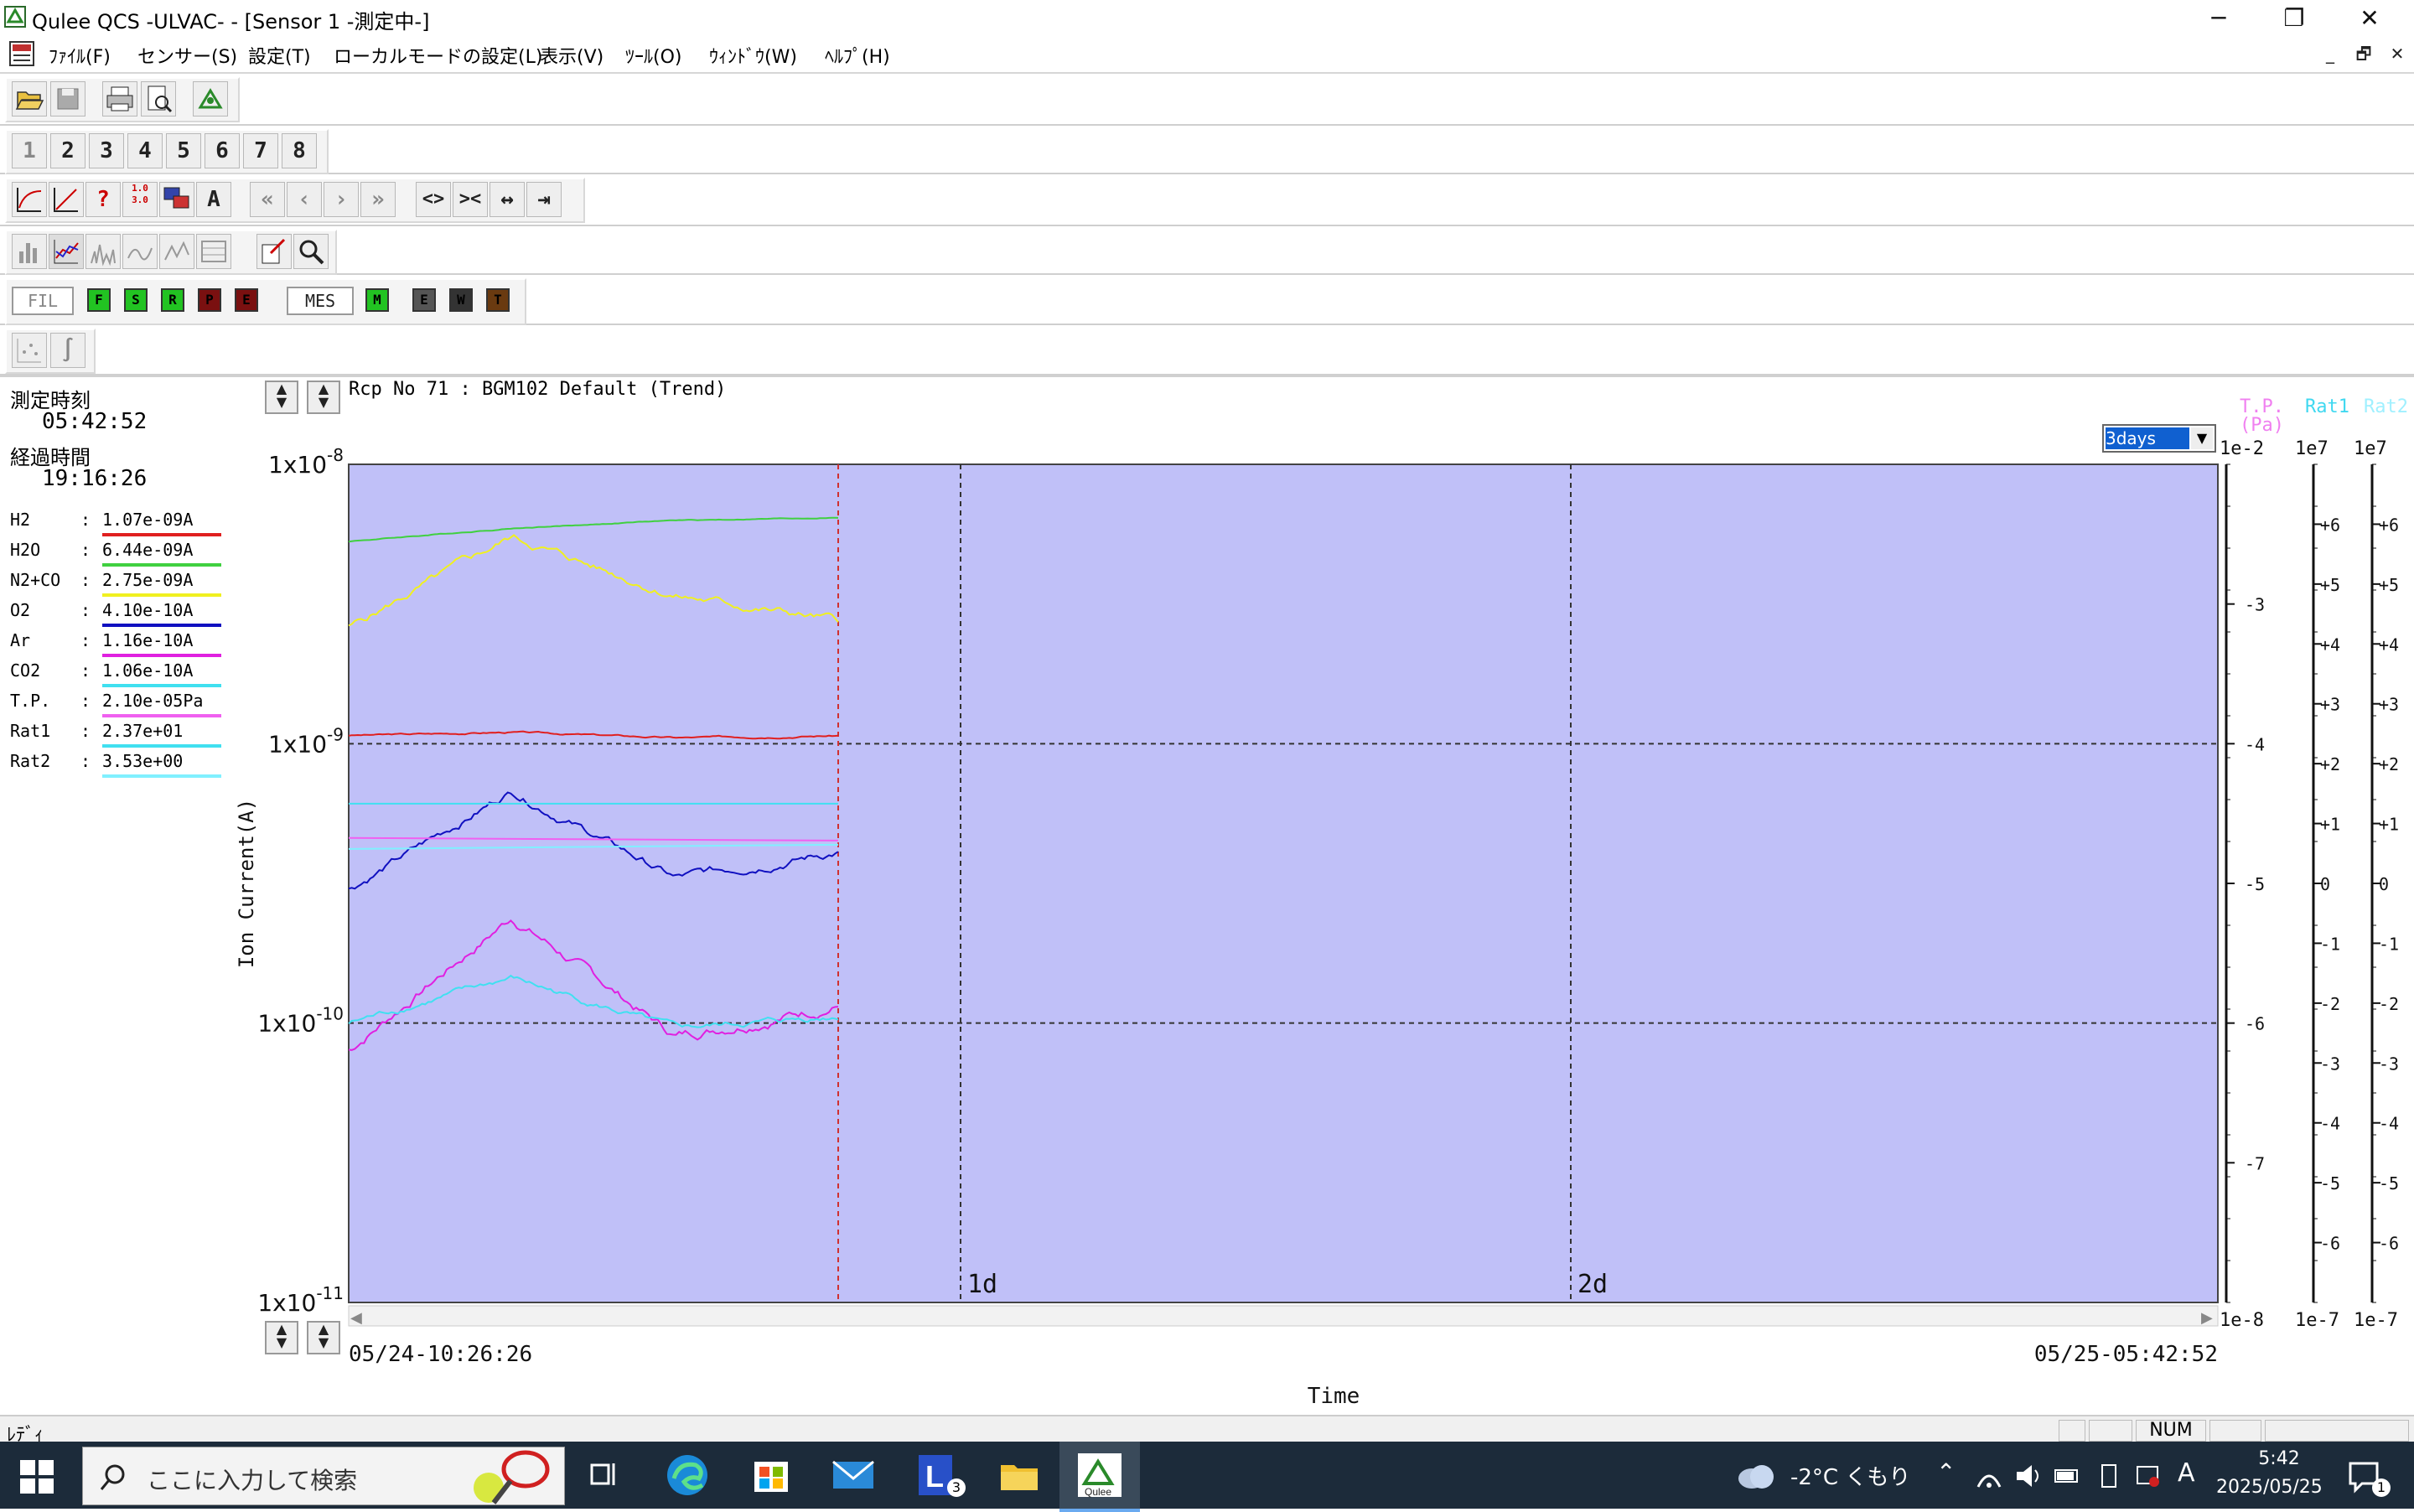 This screenshot has width=2414, height=1512. What do you see at coordinates (2294, 18) in the screenshot?
I see `restore-button: ❐` at bounding box center [2294, 18].